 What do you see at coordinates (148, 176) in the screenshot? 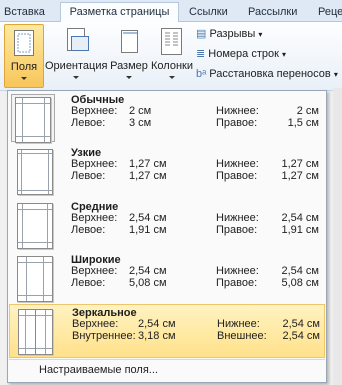
I see `value-left: 1,27 см` at bounding box center [148, 176].